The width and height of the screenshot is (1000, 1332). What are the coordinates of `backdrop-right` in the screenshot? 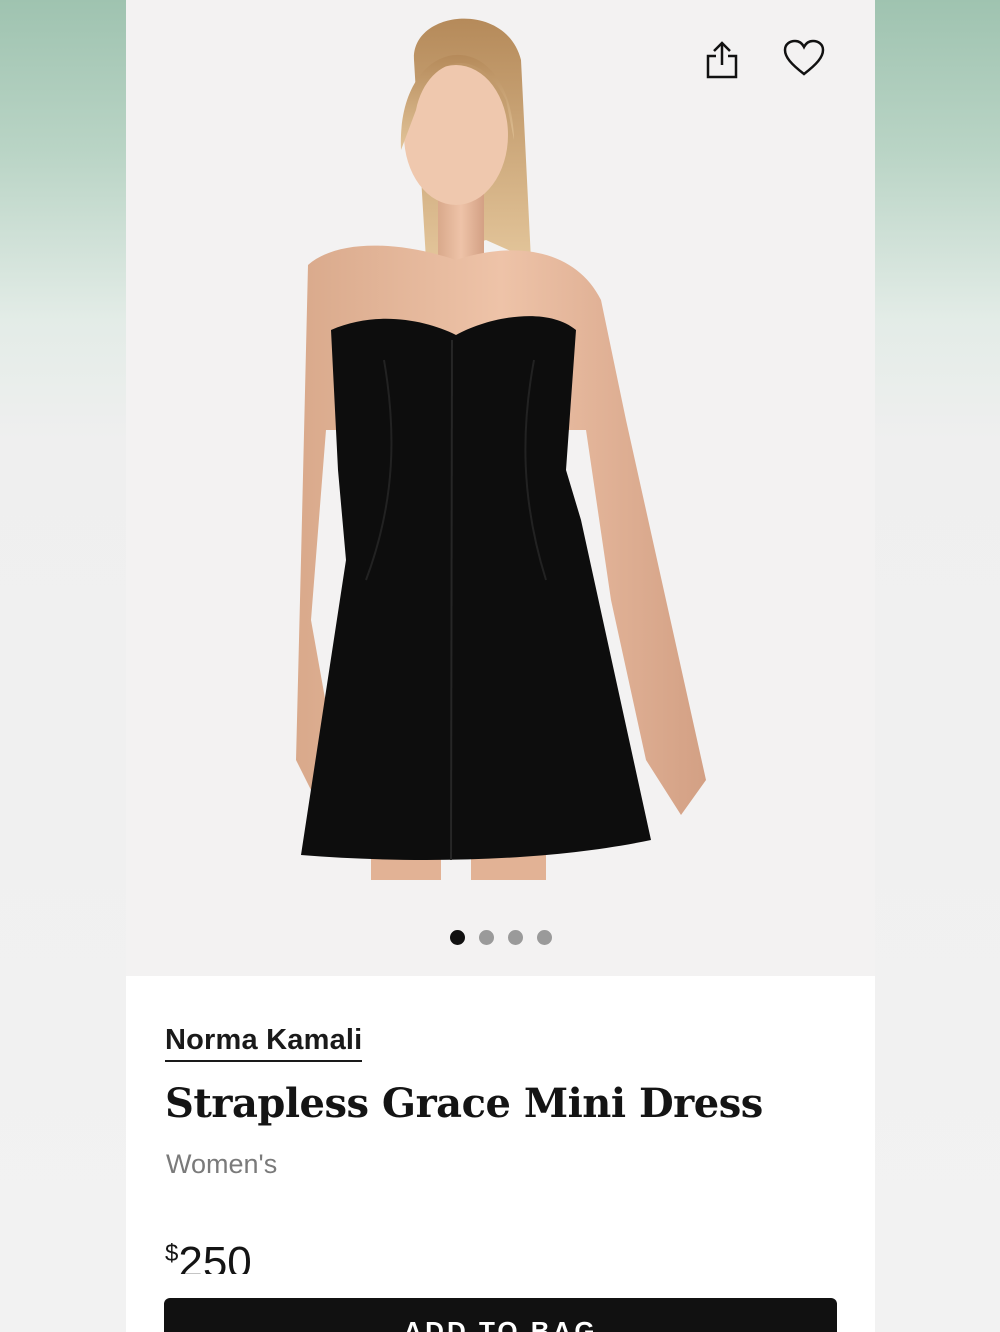 It's located at (937, 666).